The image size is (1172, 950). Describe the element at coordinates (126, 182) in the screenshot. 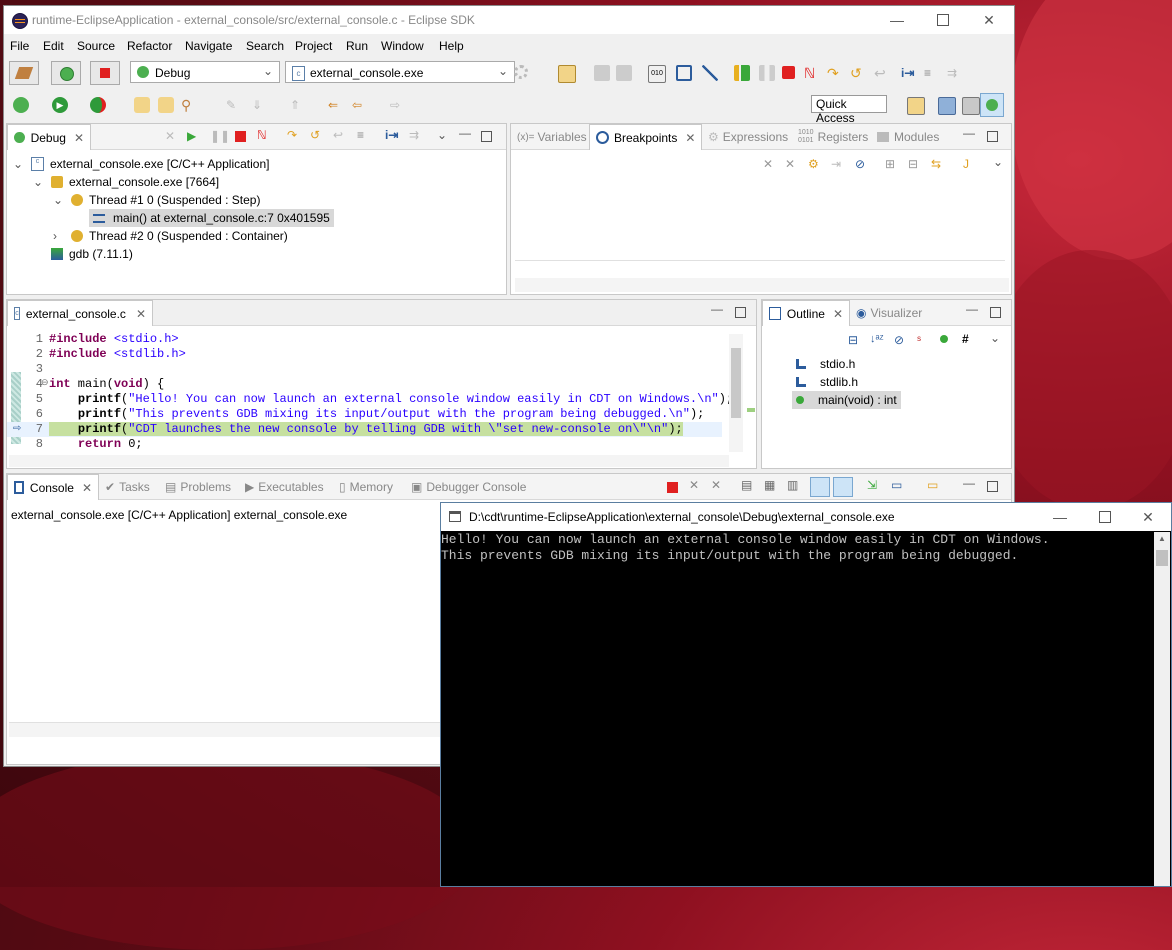

I see `tree-item-process: ⌄ external_console.exe [7664]` at that location.